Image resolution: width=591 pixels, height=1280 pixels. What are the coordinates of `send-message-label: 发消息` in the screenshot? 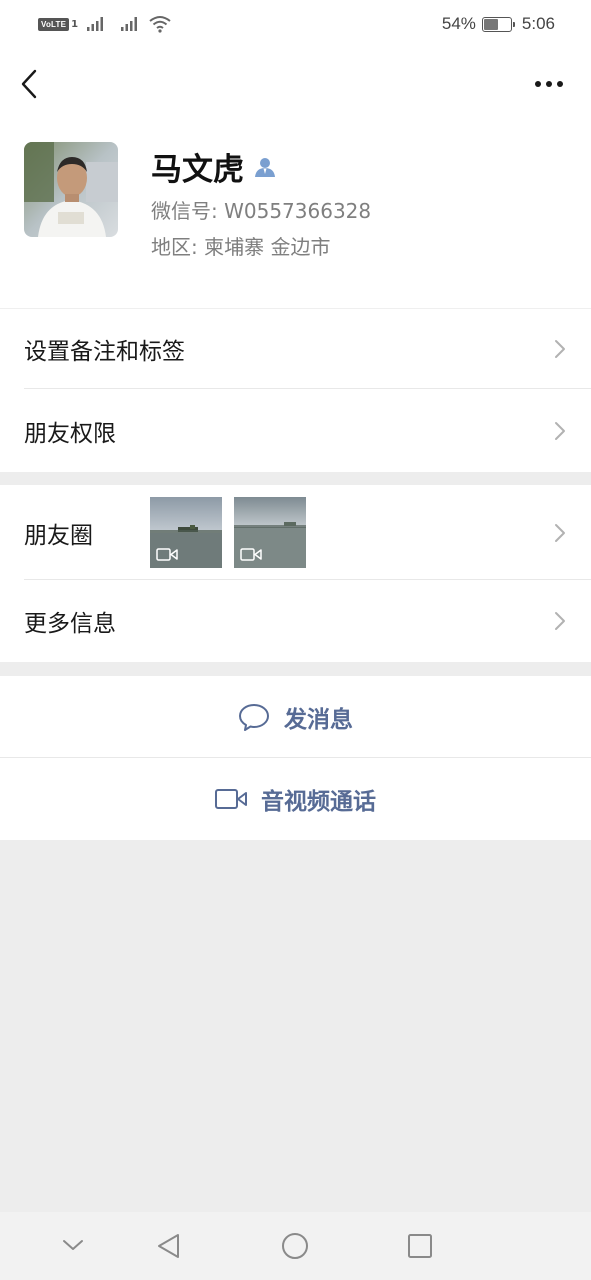 It's located at (318, 720).